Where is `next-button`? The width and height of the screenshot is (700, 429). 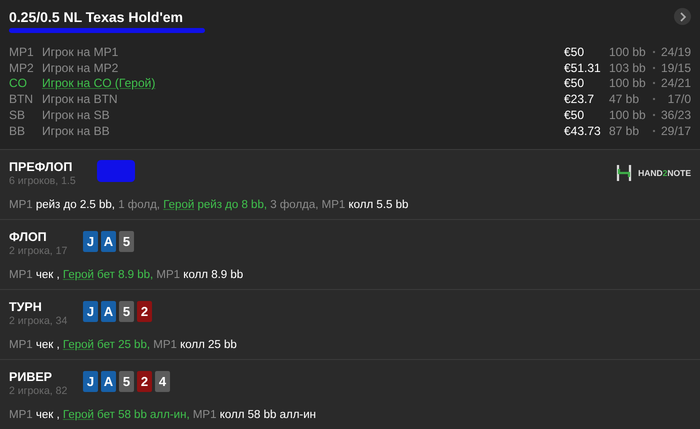
next-button is located at coordinates (682, 16).